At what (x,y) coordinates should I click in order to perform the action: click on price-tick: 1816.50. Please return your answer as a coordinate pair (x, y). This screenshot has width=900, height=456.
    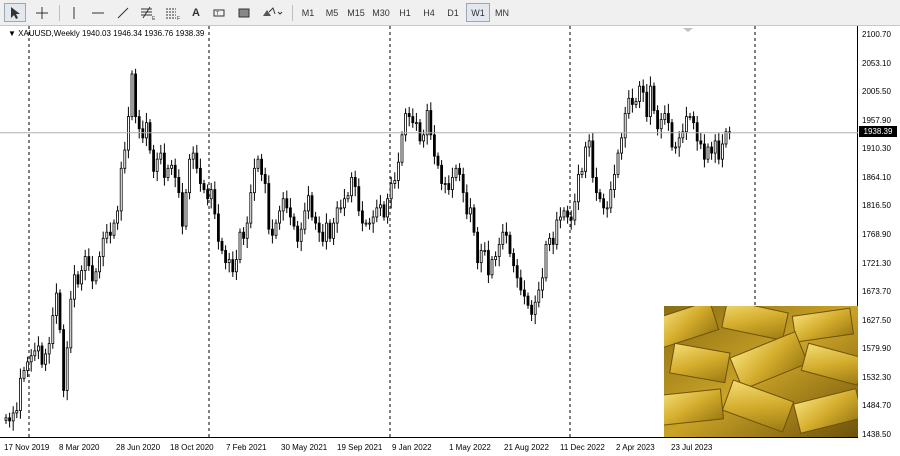
    Looking at the image, I should click on (876, 205).